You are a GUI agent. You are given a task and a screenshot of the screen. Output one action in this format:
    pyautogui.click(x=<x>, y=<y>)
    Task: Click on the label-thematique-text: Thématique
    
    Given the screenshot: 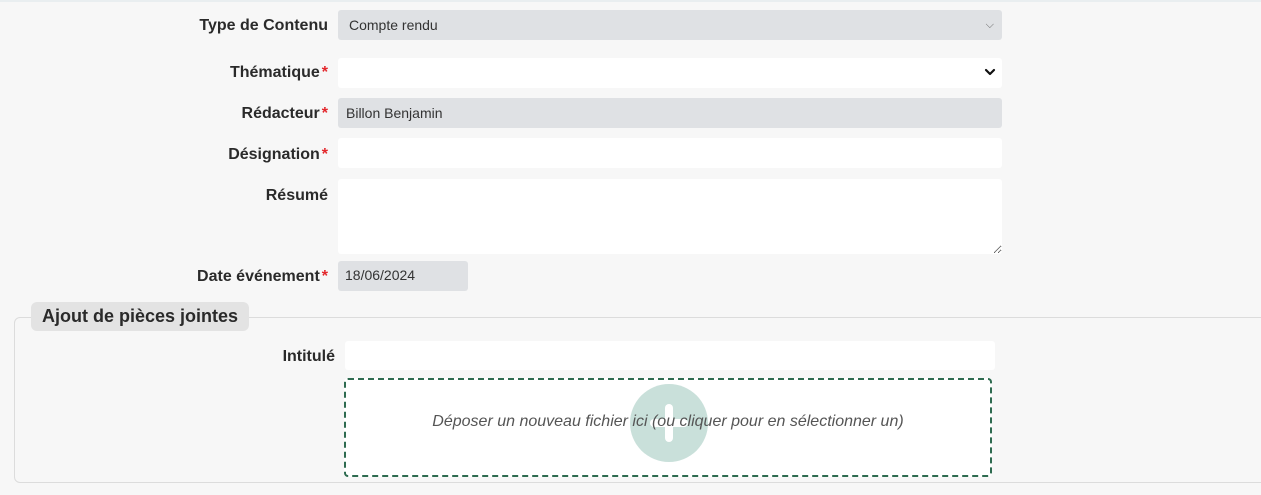 What is the action you would take?
    pyautogui.click(x=274, y=72)
    